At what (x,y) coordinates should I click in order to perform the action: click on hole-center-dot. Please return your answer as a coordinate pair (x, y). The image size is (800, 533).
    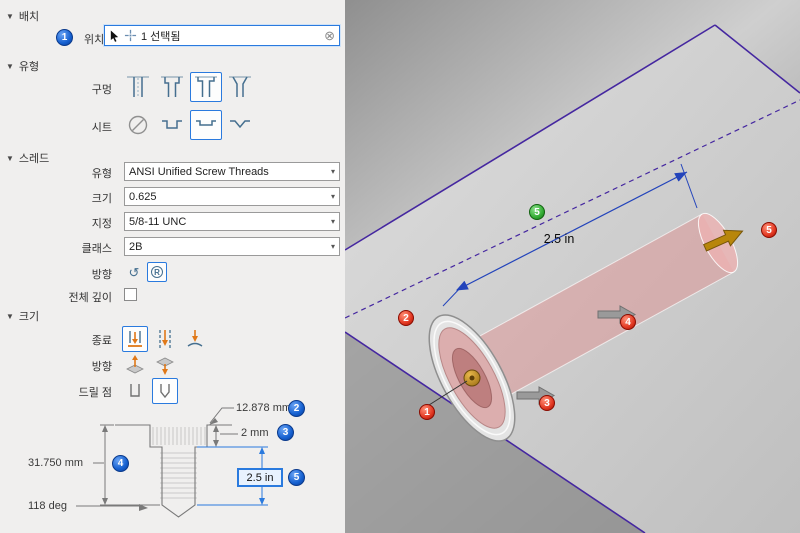
    Looking at the image, I should click on (472, 378).